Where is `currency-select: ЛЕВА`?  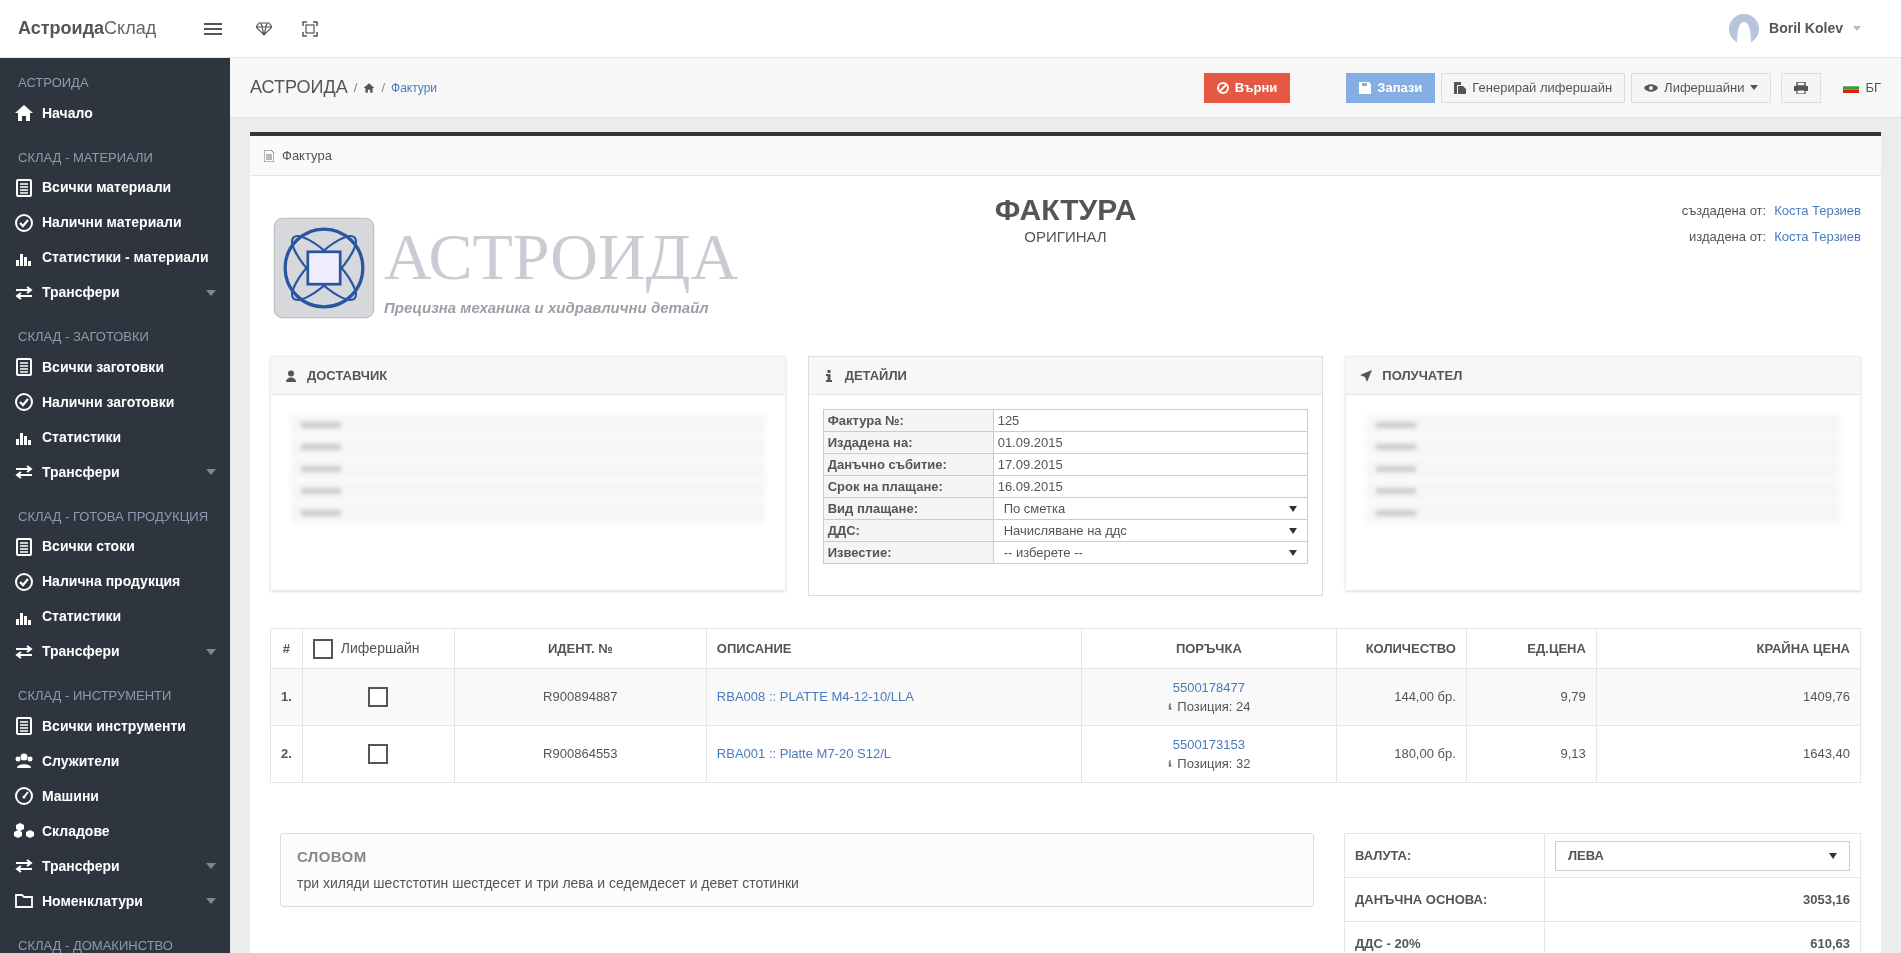
currency-select: ЛЕВА is located at coordinates (1702, 855).